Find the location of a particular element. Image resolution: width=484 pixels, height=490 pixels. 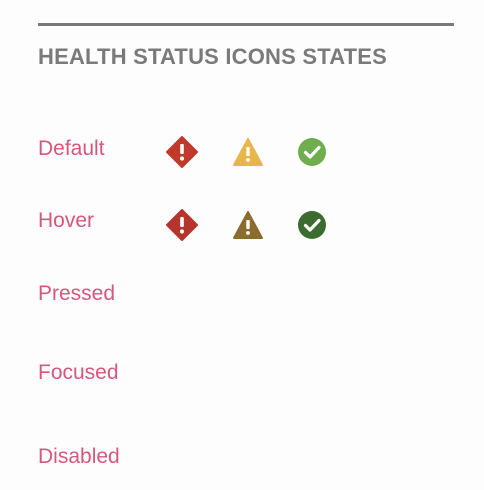

state-label-hover: Hover is located at coordinates (66, 220).